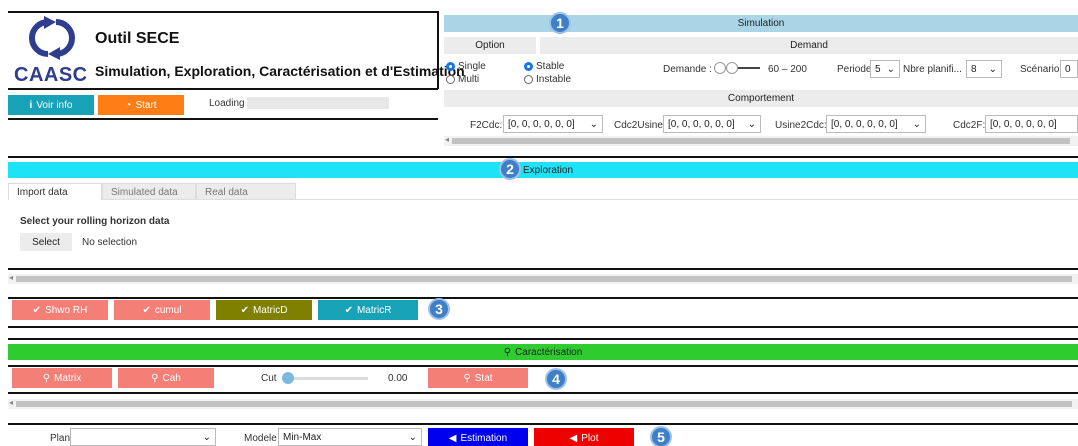 The height and width of the screenshot is (446, 1078). I want to click on radio-stable: Stable, so click(544, 66).